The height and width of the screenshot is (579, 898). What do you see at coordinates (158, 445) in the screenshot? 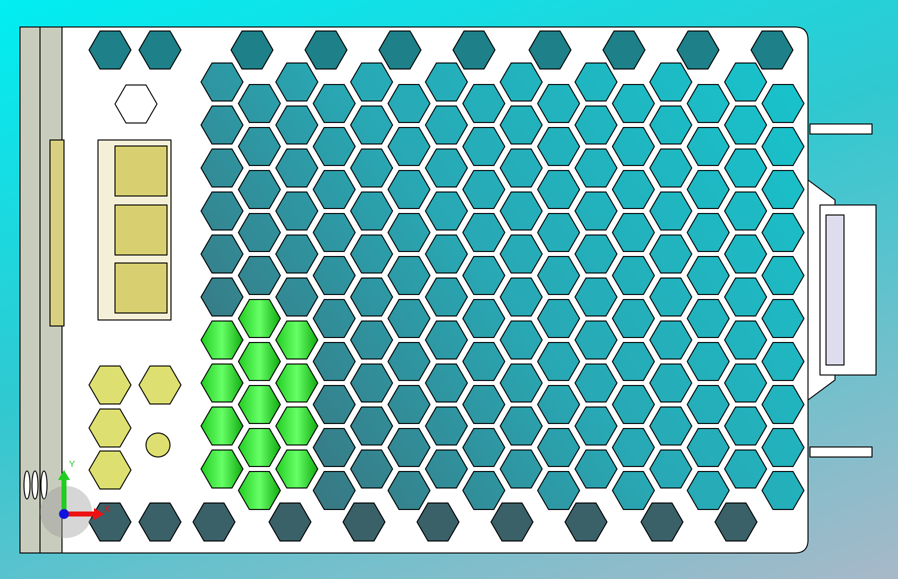
I see `round-hole-drawing` at bounding box center [158, 445].